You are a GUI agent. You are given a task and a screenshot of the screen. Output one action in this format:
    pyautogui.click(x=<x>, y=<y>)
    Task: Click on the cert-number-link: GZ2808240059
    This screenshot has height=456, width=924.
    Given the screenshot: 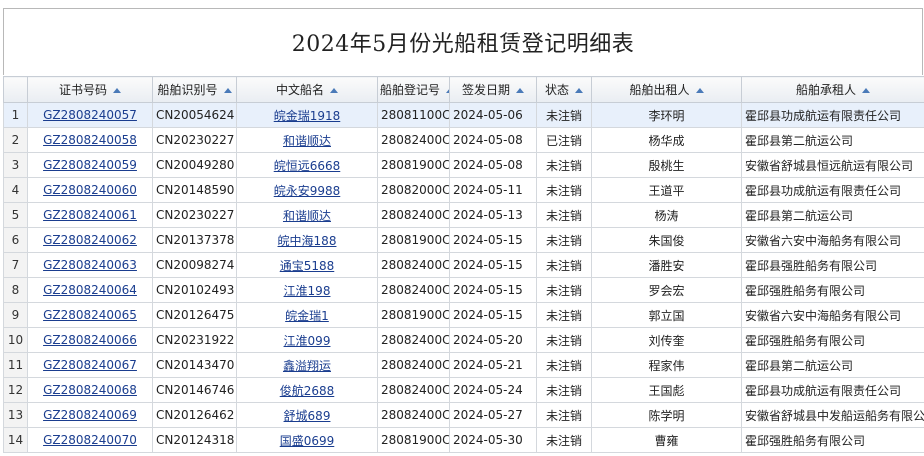 What is the action you would take?
    pyautogui.click(x=90, y=165)
    